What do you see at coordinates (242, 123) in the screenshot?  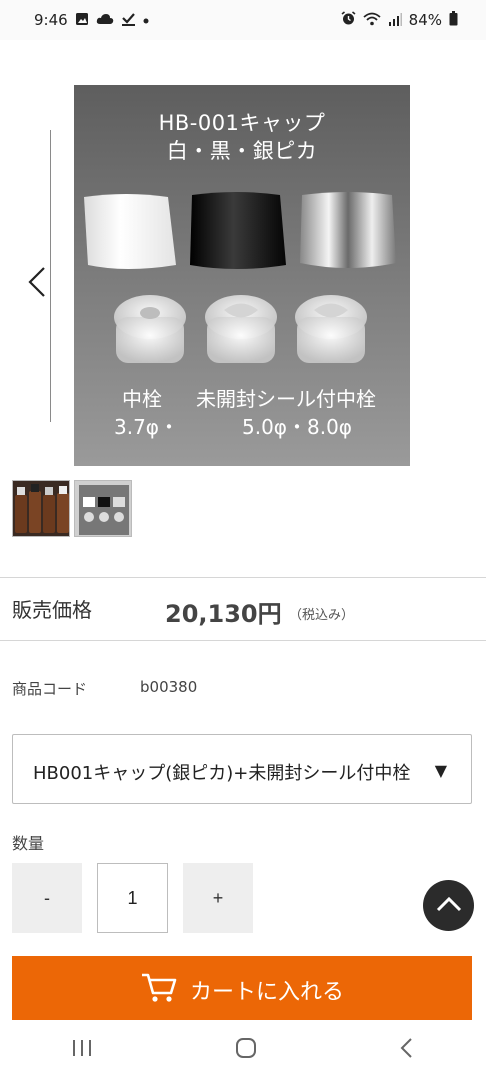 I see `image-title-line1: HB-001キャップ` at bounding box center [242, 123].